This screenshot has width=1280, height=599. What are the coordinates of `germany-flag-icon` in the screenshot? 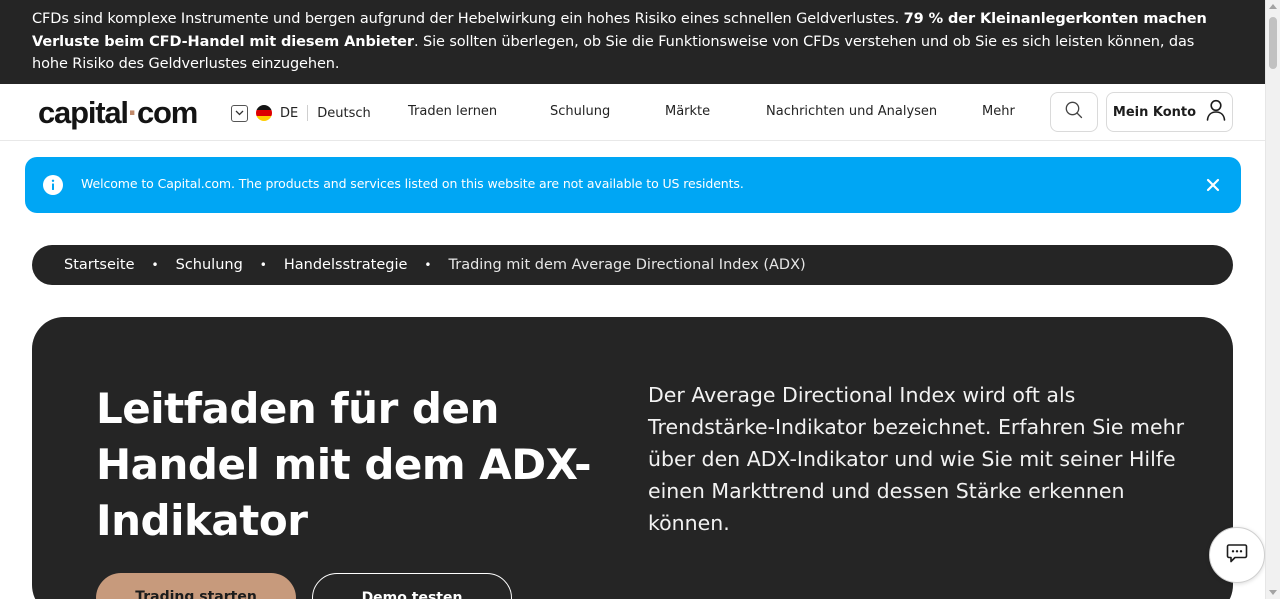 It's located at (264, 113).